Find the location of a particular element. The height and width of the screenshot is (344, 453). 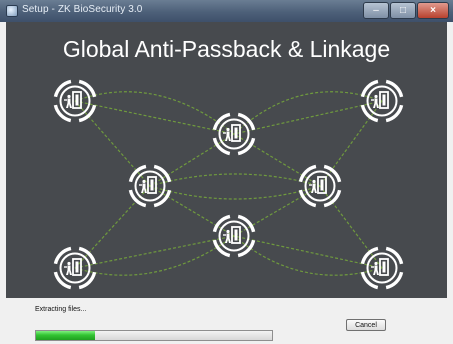

window-controls: – □ × is located at coordinates (406, 10).